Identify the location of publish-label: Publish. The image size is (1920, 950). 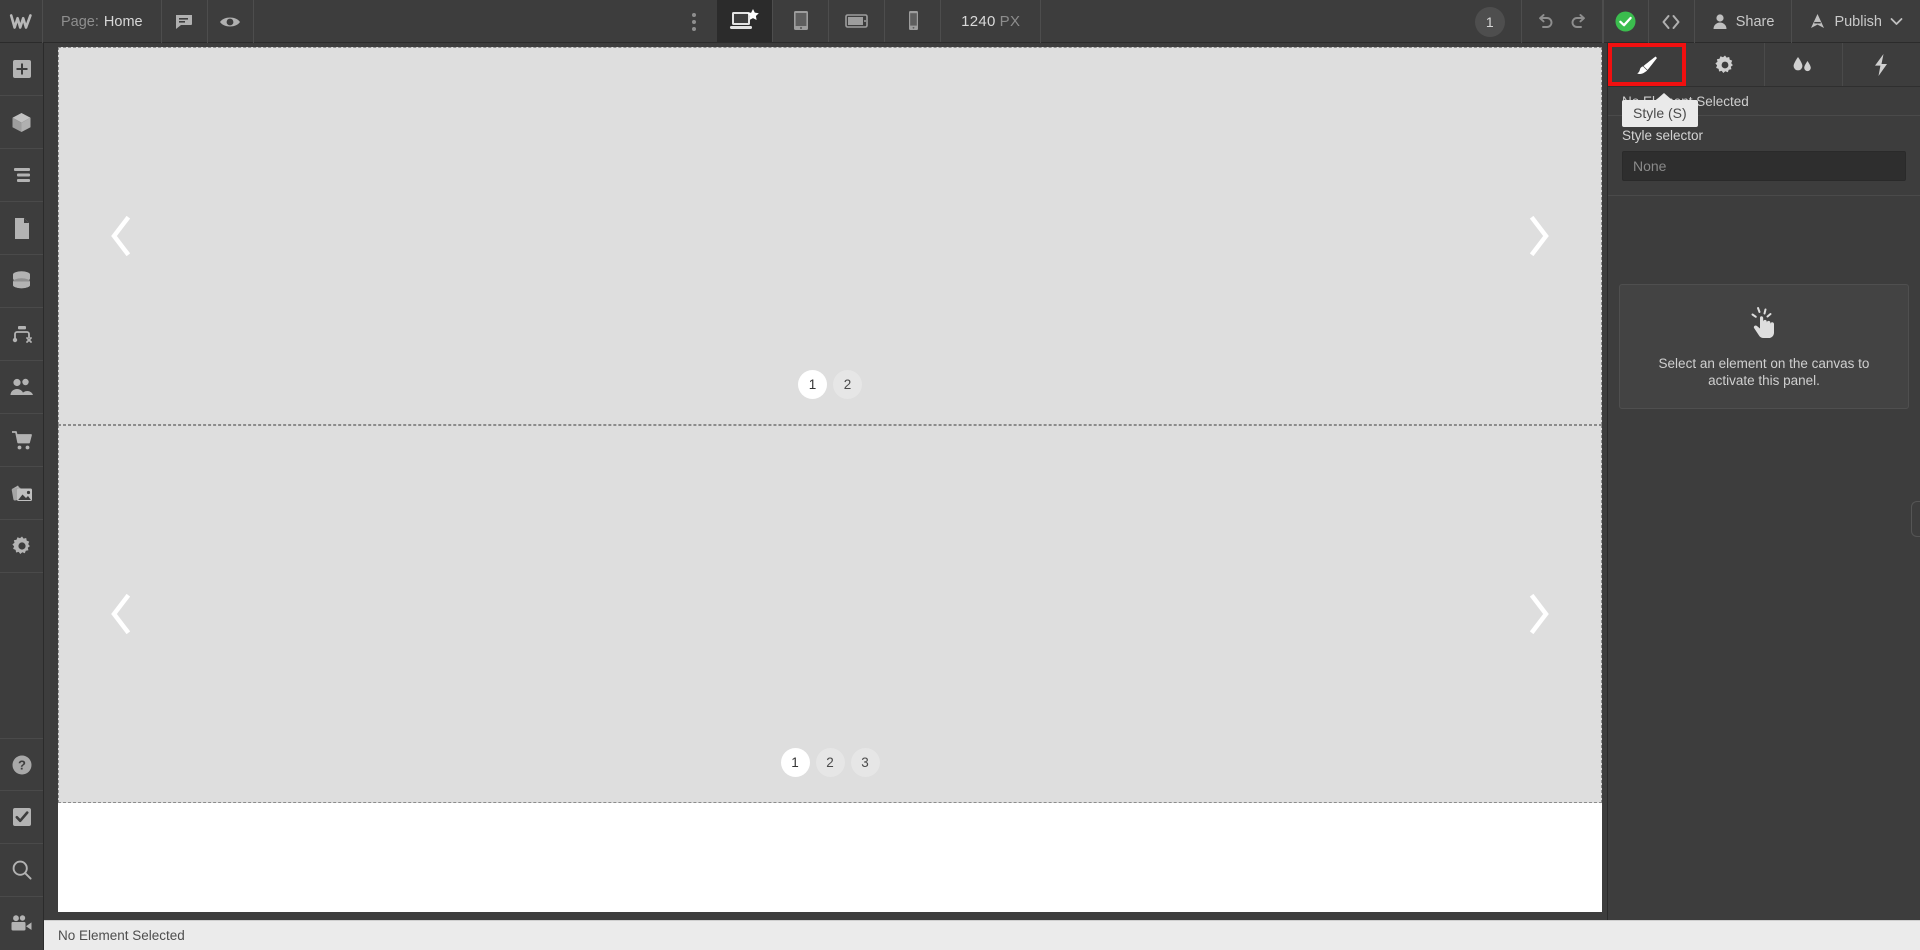
(1858, 21).